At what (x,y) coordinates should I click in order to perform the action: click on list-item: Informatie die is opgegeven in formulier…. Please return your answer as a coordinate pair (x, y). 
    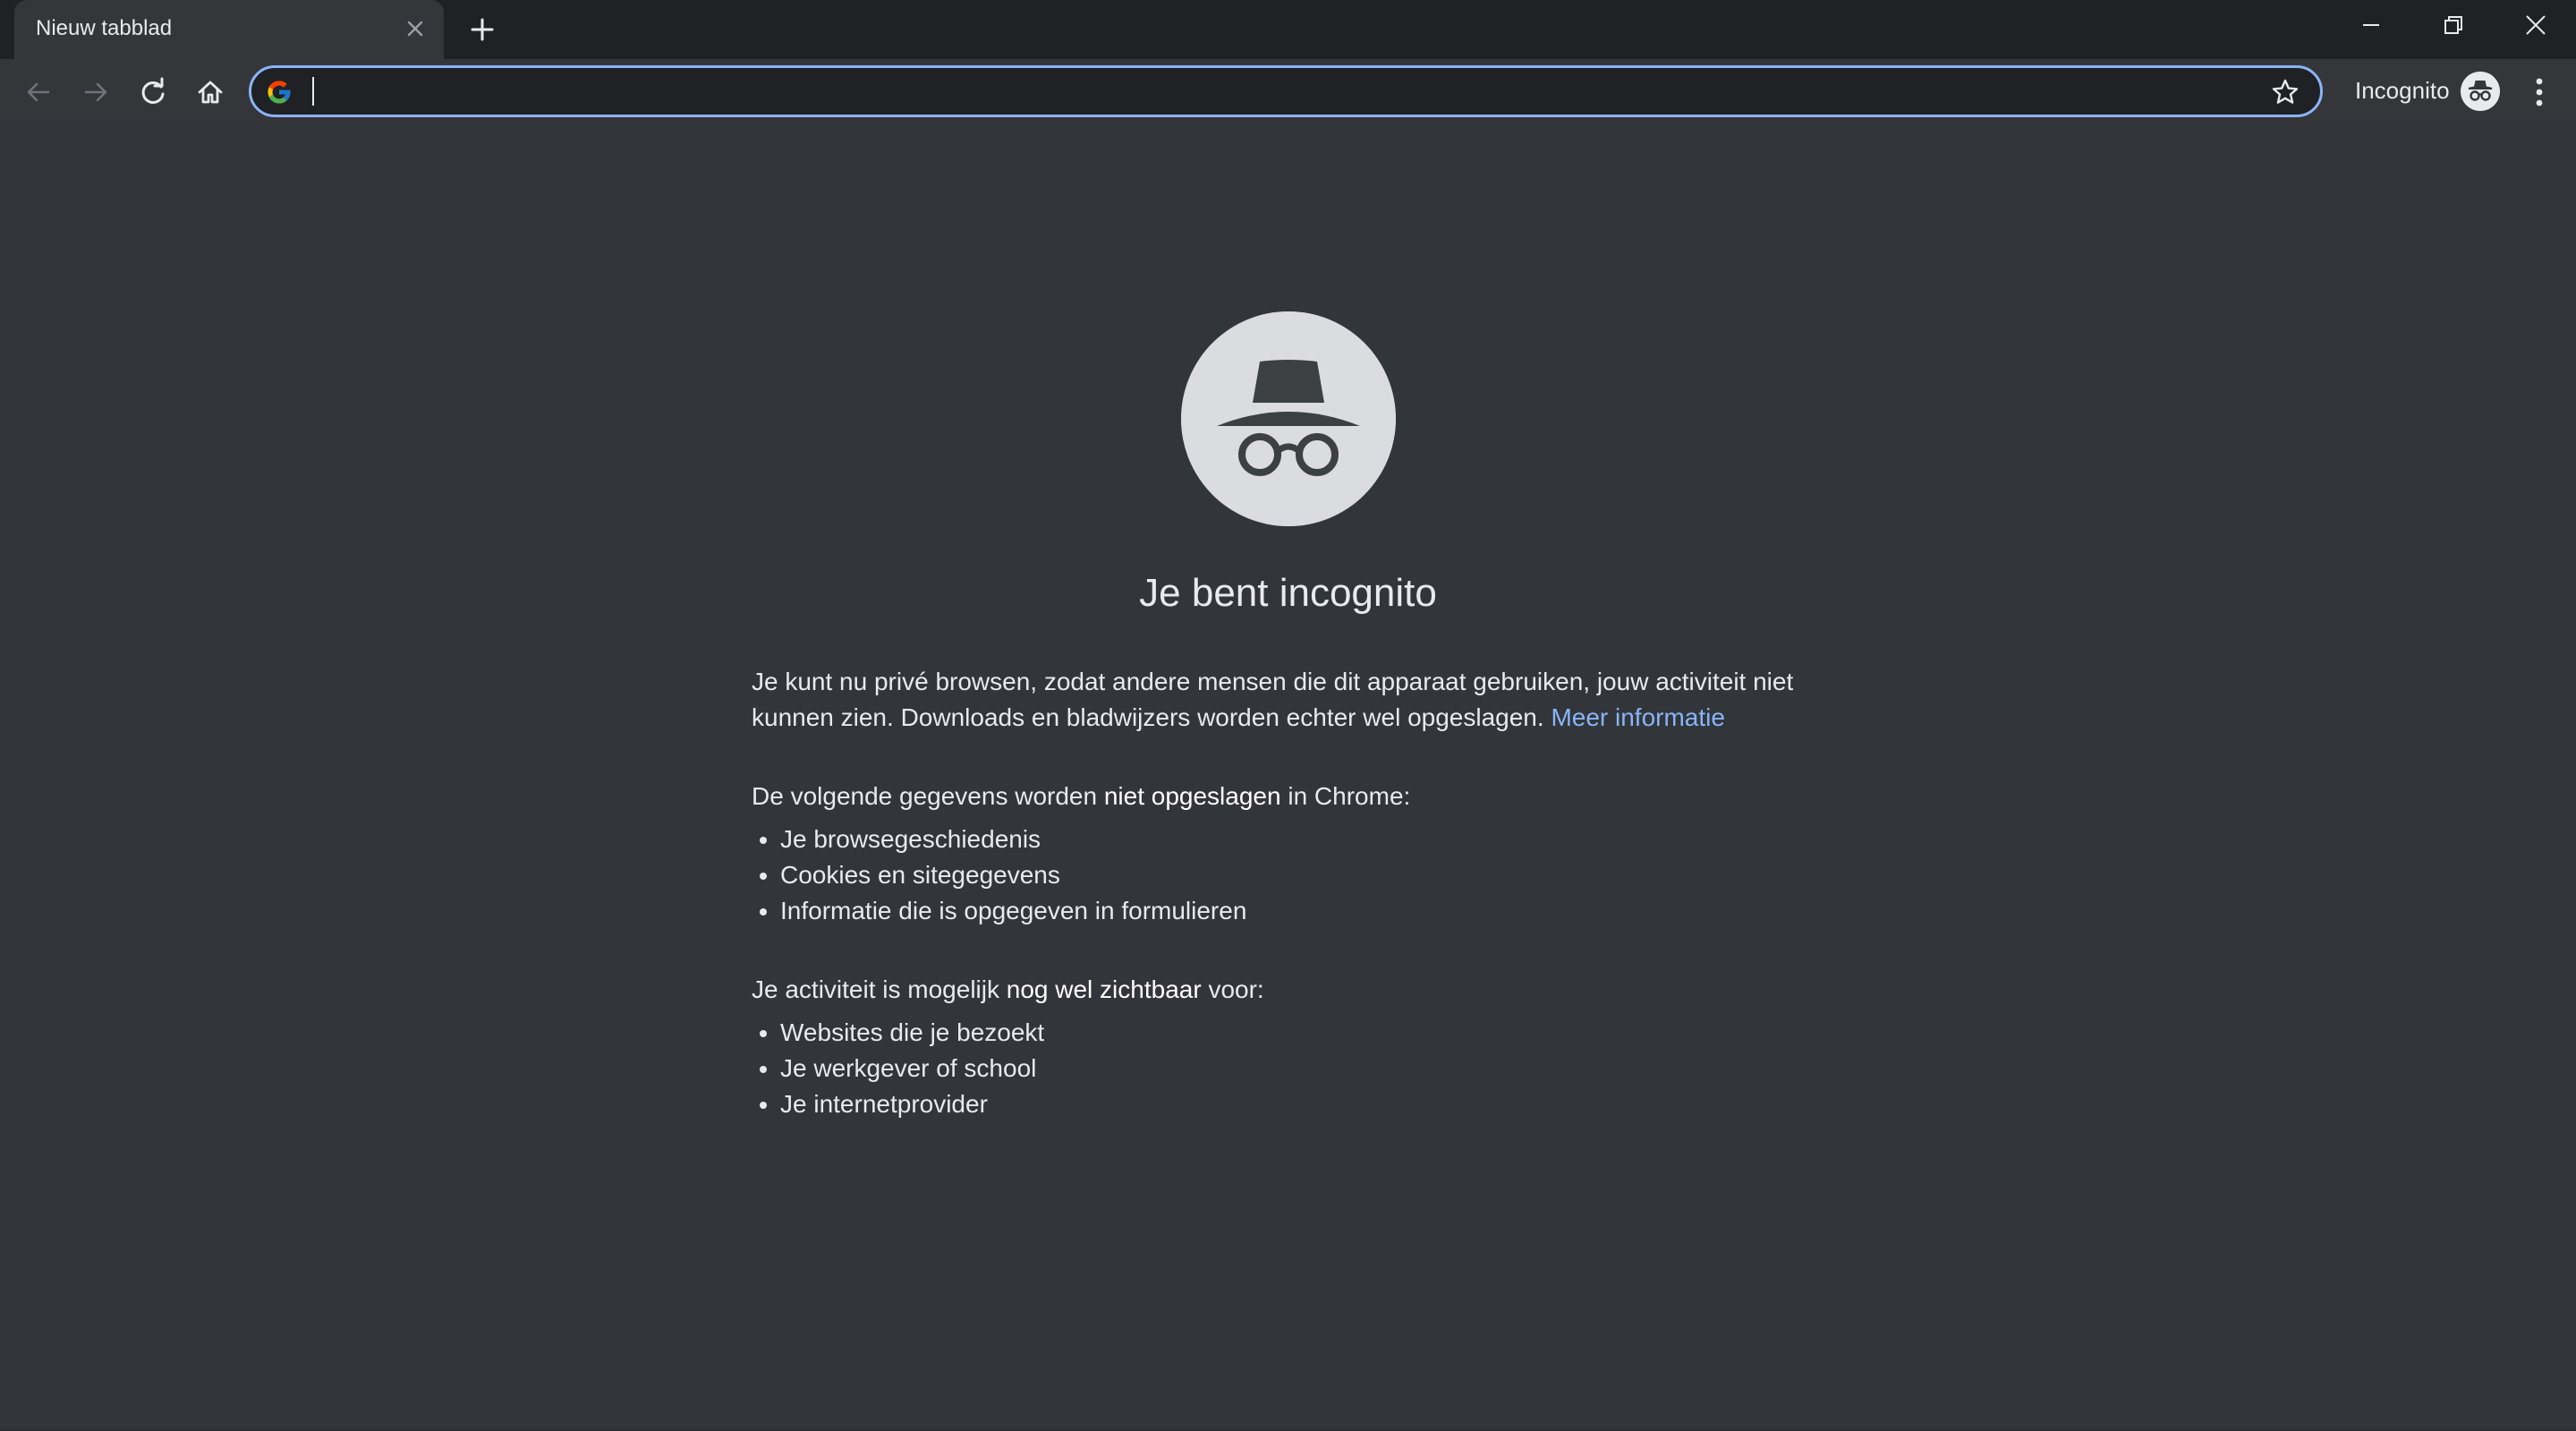
    Looking at the image, I should click on (1320, 911).